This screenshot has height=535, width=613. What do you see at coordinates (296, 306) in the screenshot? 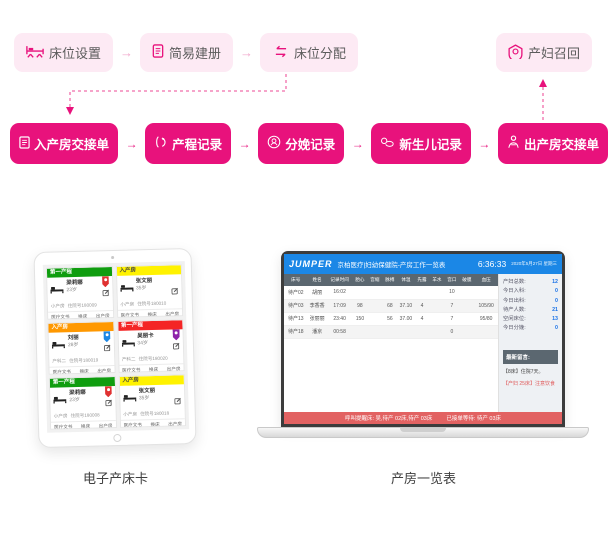
I see `cell: 待产03` at bounding box center [296, 306].